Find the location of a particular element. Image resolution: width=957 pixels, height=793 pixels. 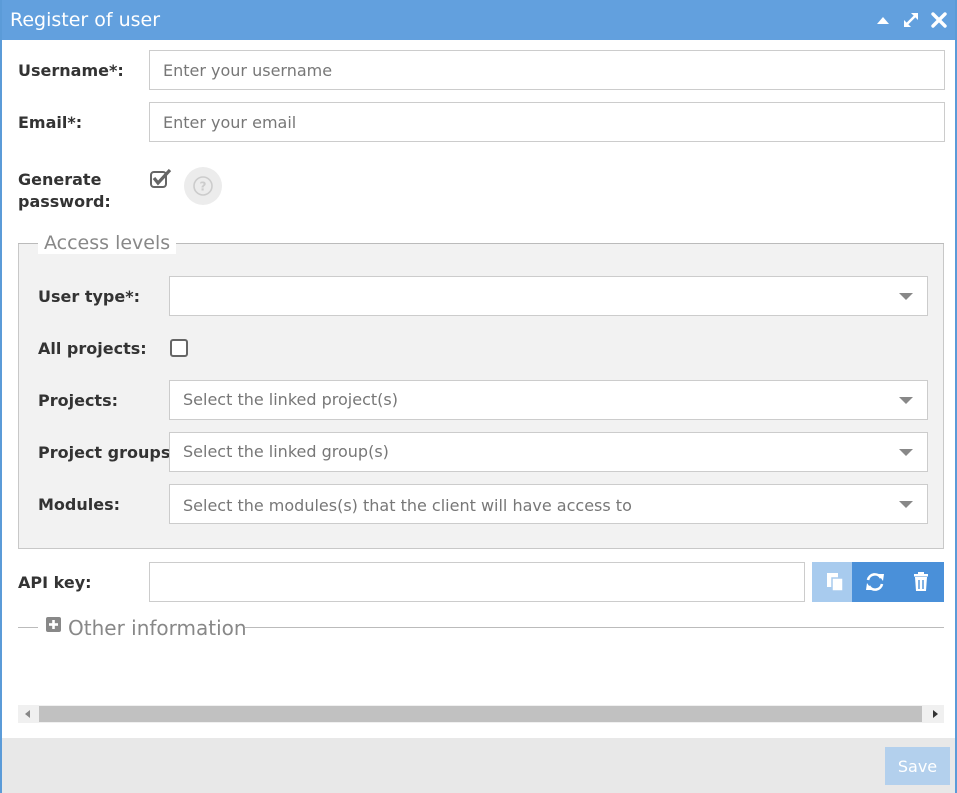

expand-icon is located at coordinates (911, 20).